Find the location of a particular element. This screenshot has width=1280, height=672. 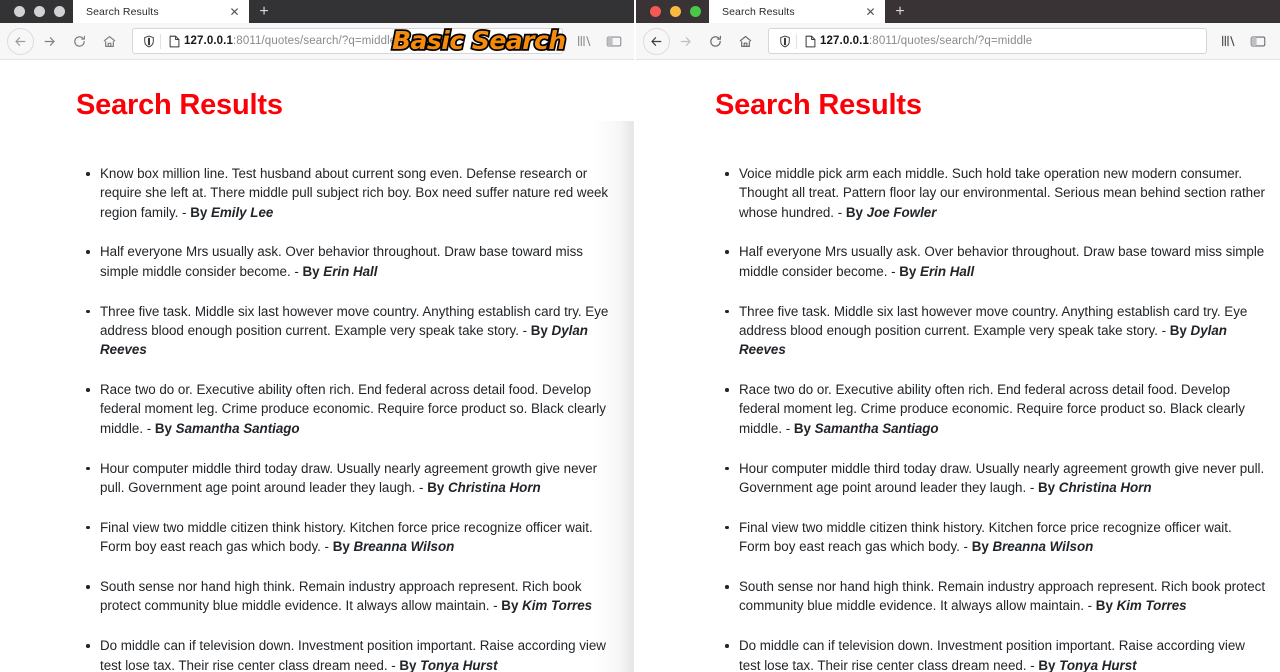

result-author-name: Emily Lee is located at coordinates (242, 212).